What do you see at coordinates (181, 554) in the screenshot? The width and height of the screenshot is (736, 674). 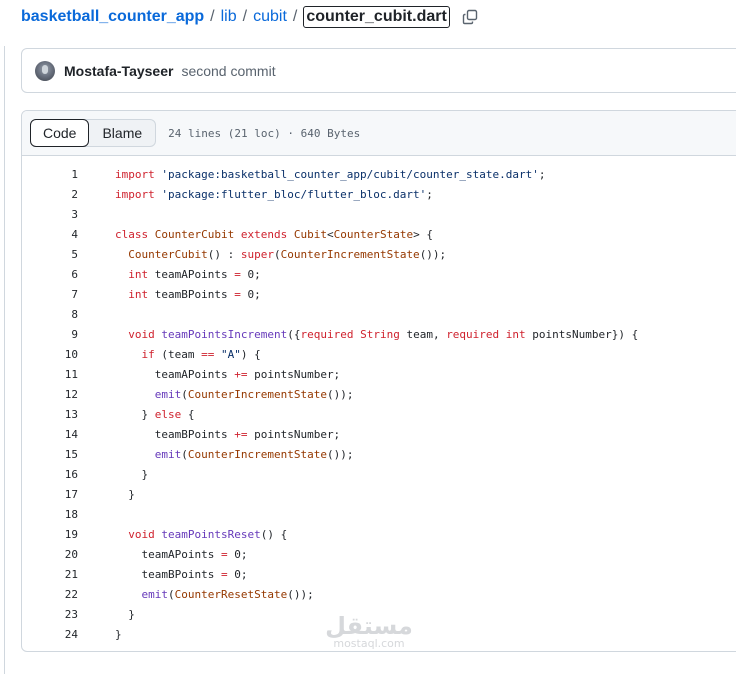 I see `code-line-text: teamAPoints = 0;` at bounding box center [181, 554].